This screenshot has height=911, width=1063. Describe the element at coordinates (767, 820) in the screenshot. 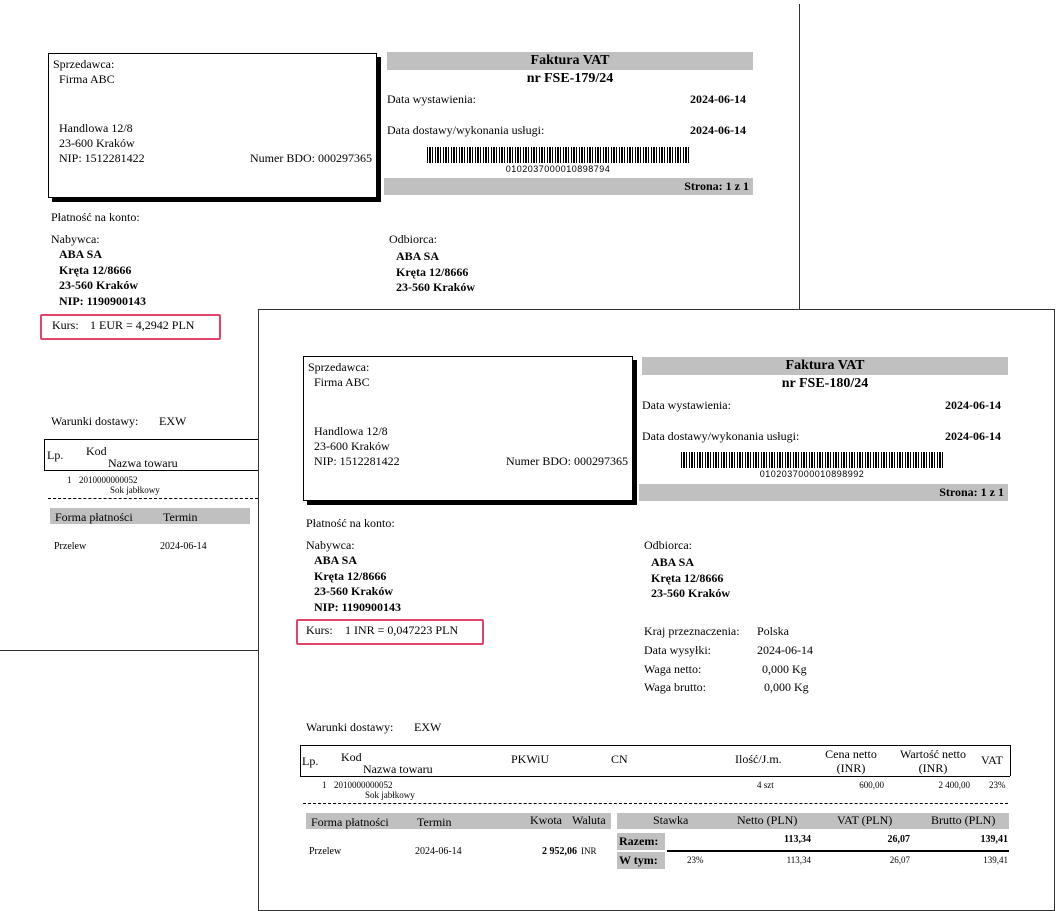

I see `summary-net-label: Netto (PLN)` at that location.